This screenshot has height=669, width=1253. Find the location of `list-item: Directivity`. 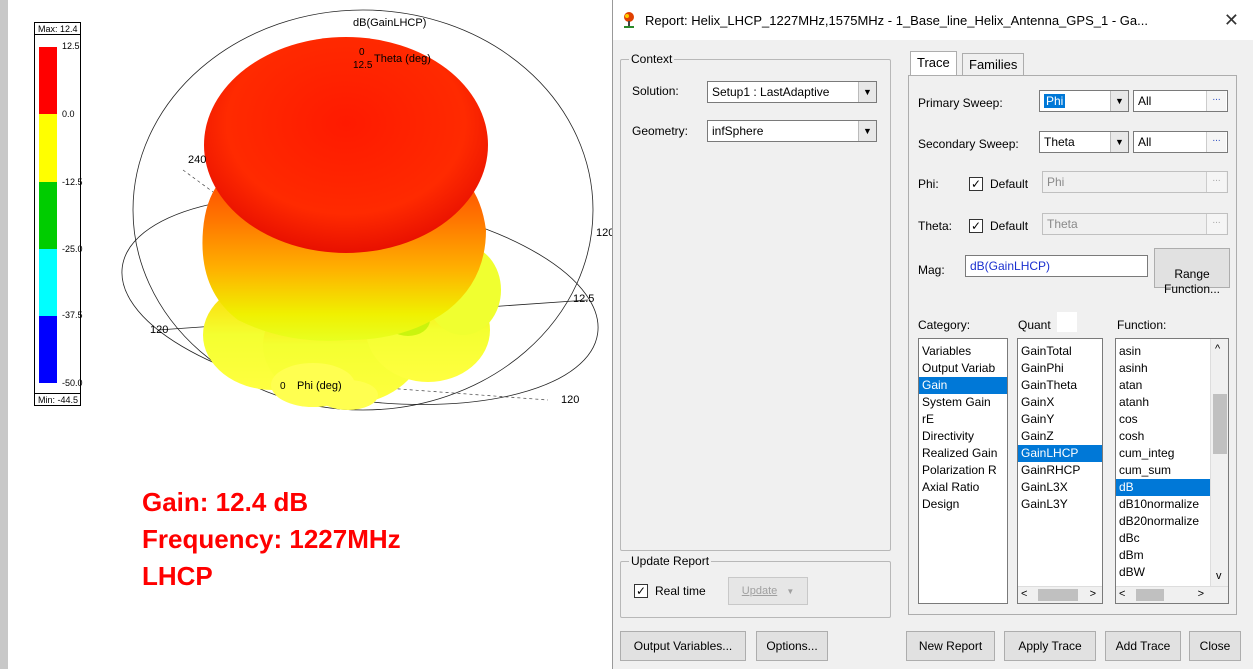

list-item: Directivity is located at coordinates (963, 436).